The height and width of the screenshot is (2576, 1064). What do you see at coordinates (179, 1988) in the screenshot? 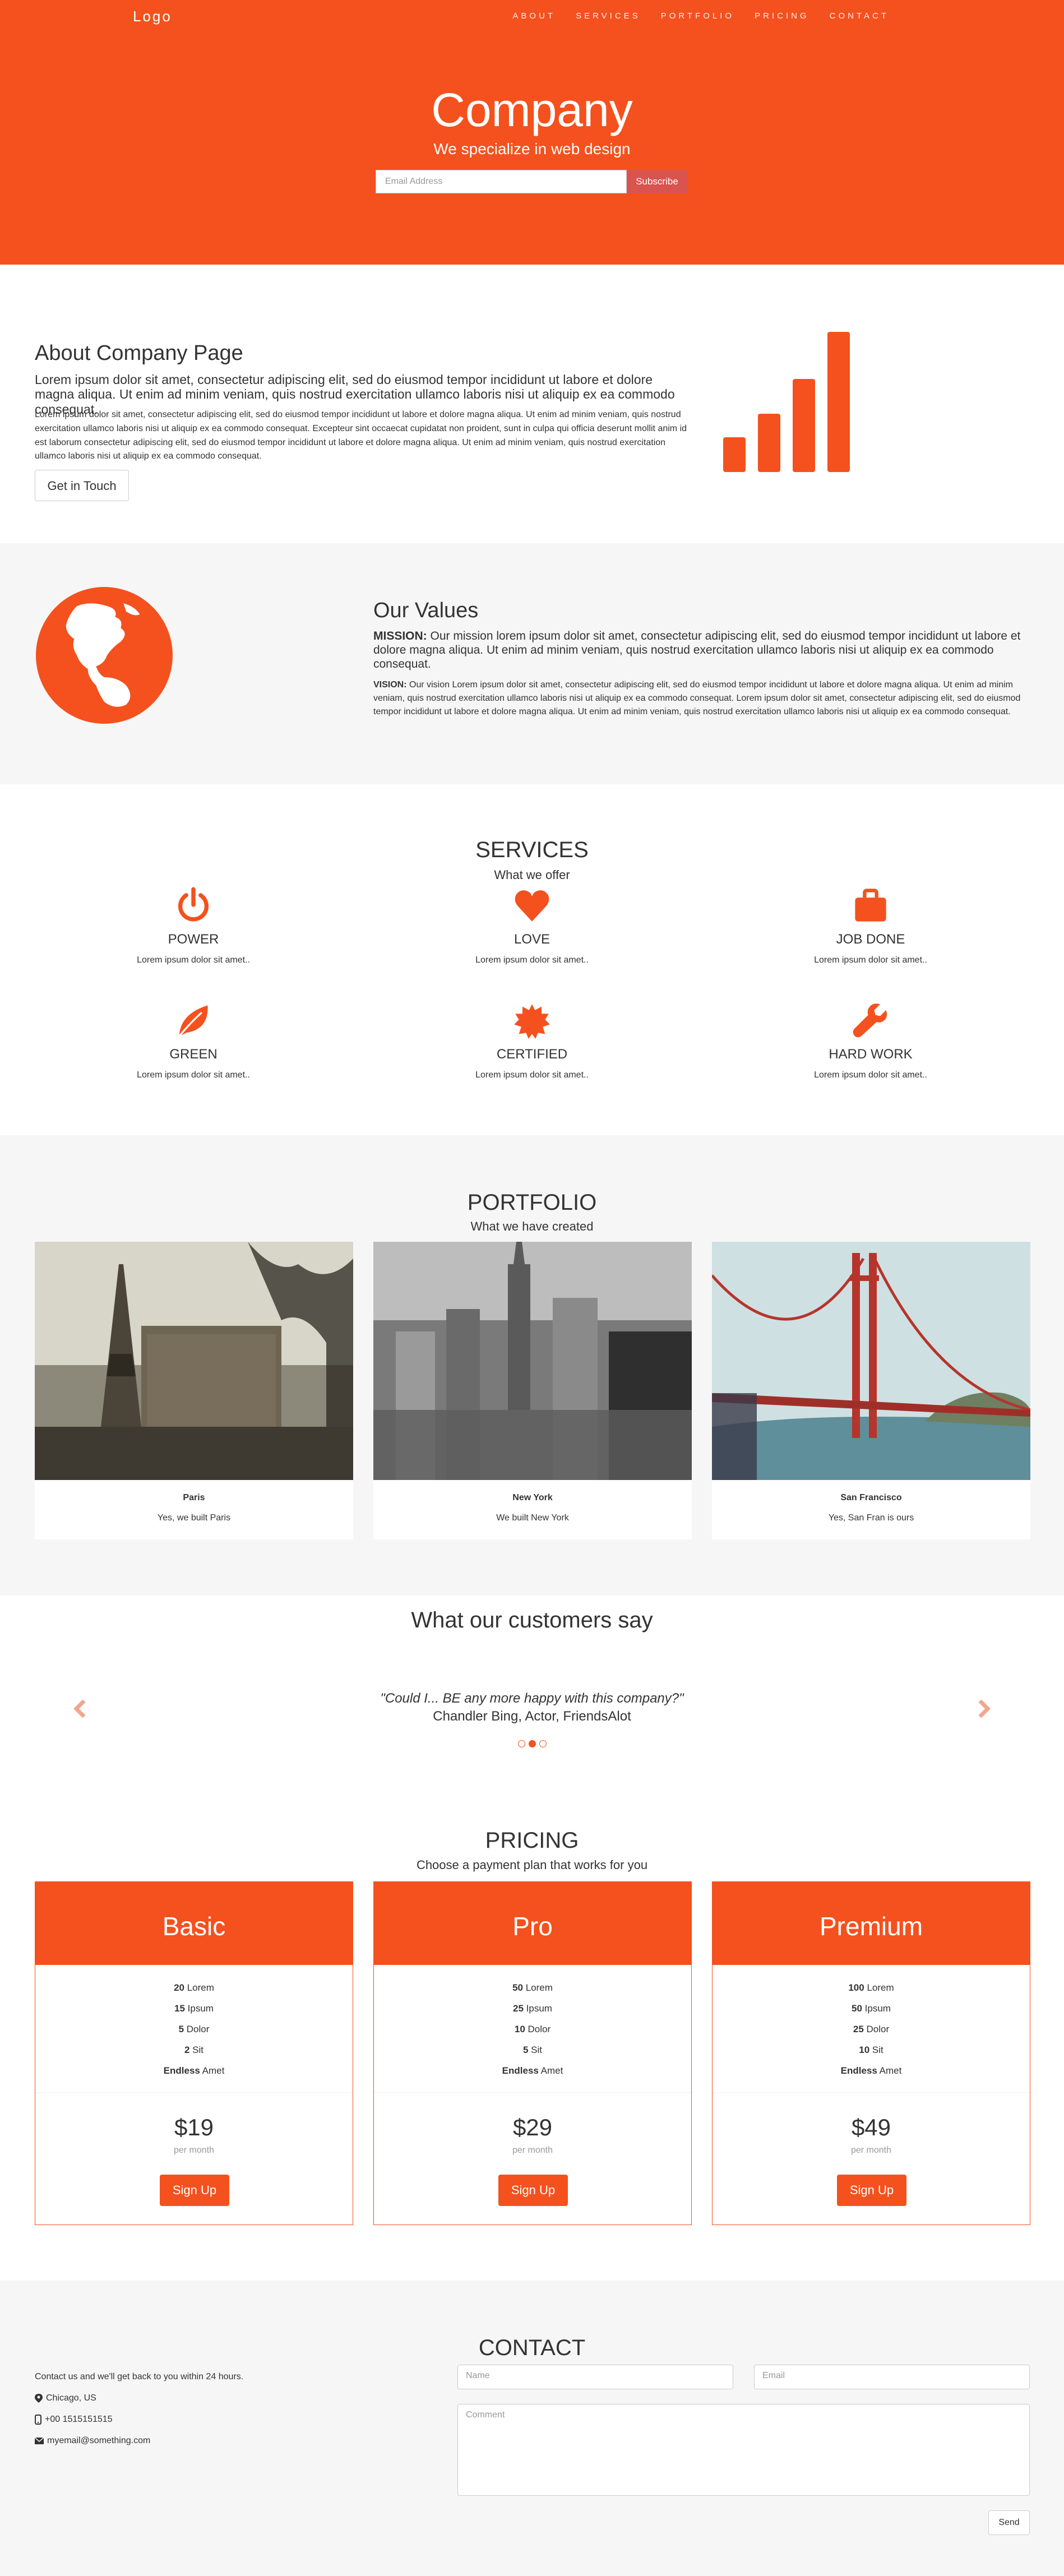
I see `feature-count: 20` at bounding box center [179, 1988].